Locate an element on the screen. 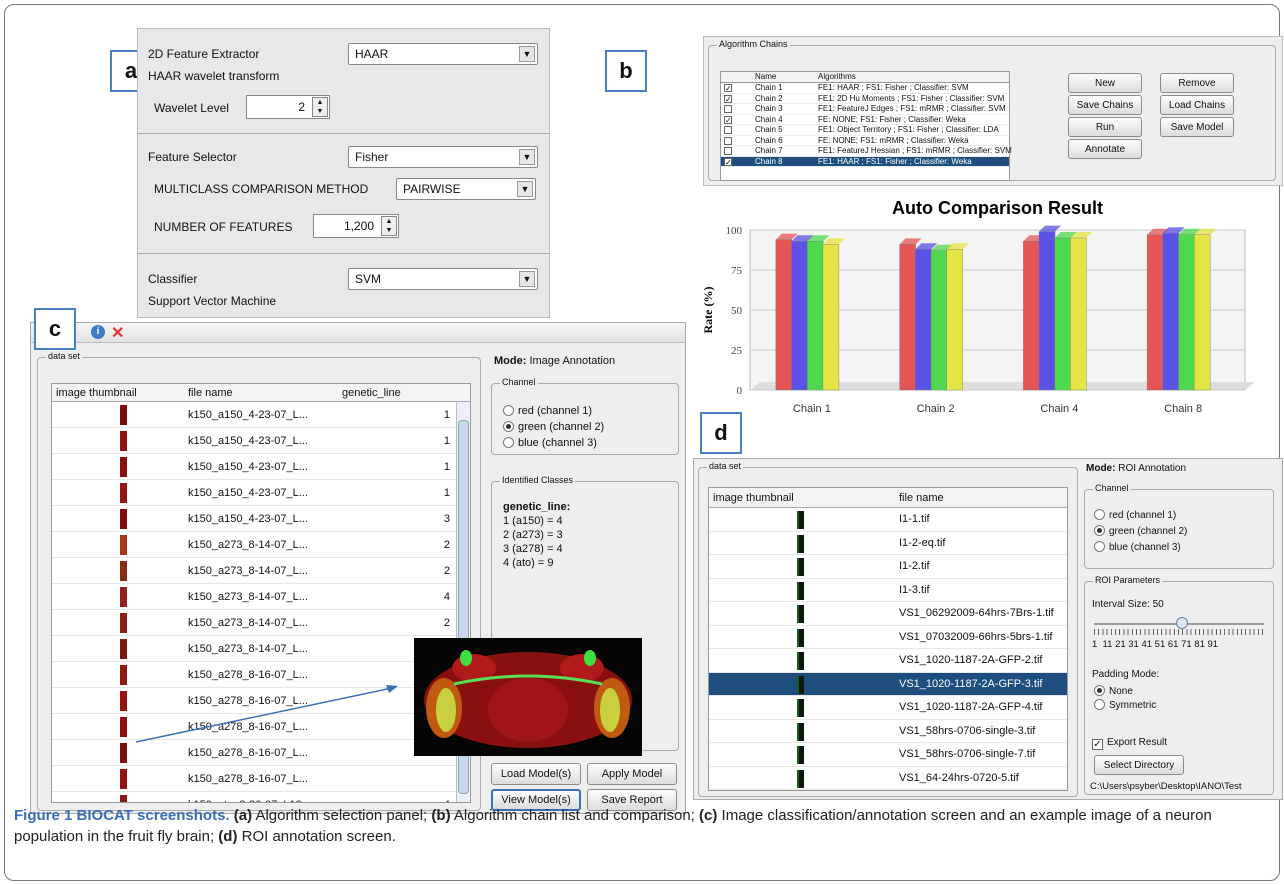 This screenshot has height=885, width=1284. selector-select: Fisher ▼ is located at coordinates (443, 157).